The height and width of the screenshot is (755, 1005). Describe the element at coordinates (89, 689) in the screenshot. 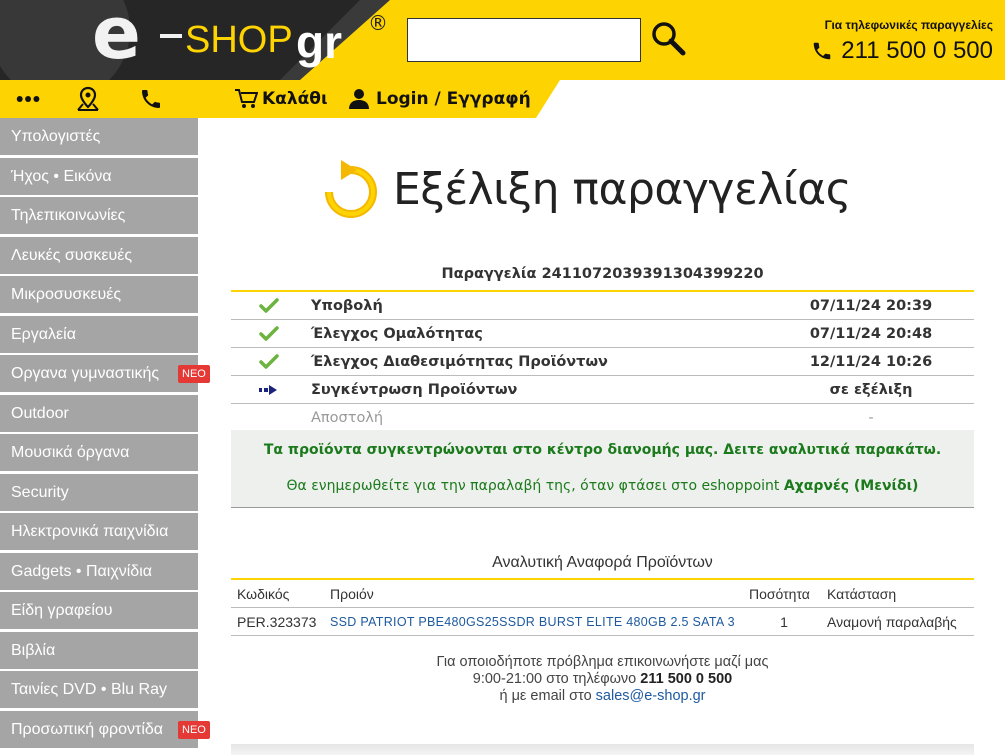

I see `sidebar-item-label: Ταινίες DVD • Blu Ray` at that location.